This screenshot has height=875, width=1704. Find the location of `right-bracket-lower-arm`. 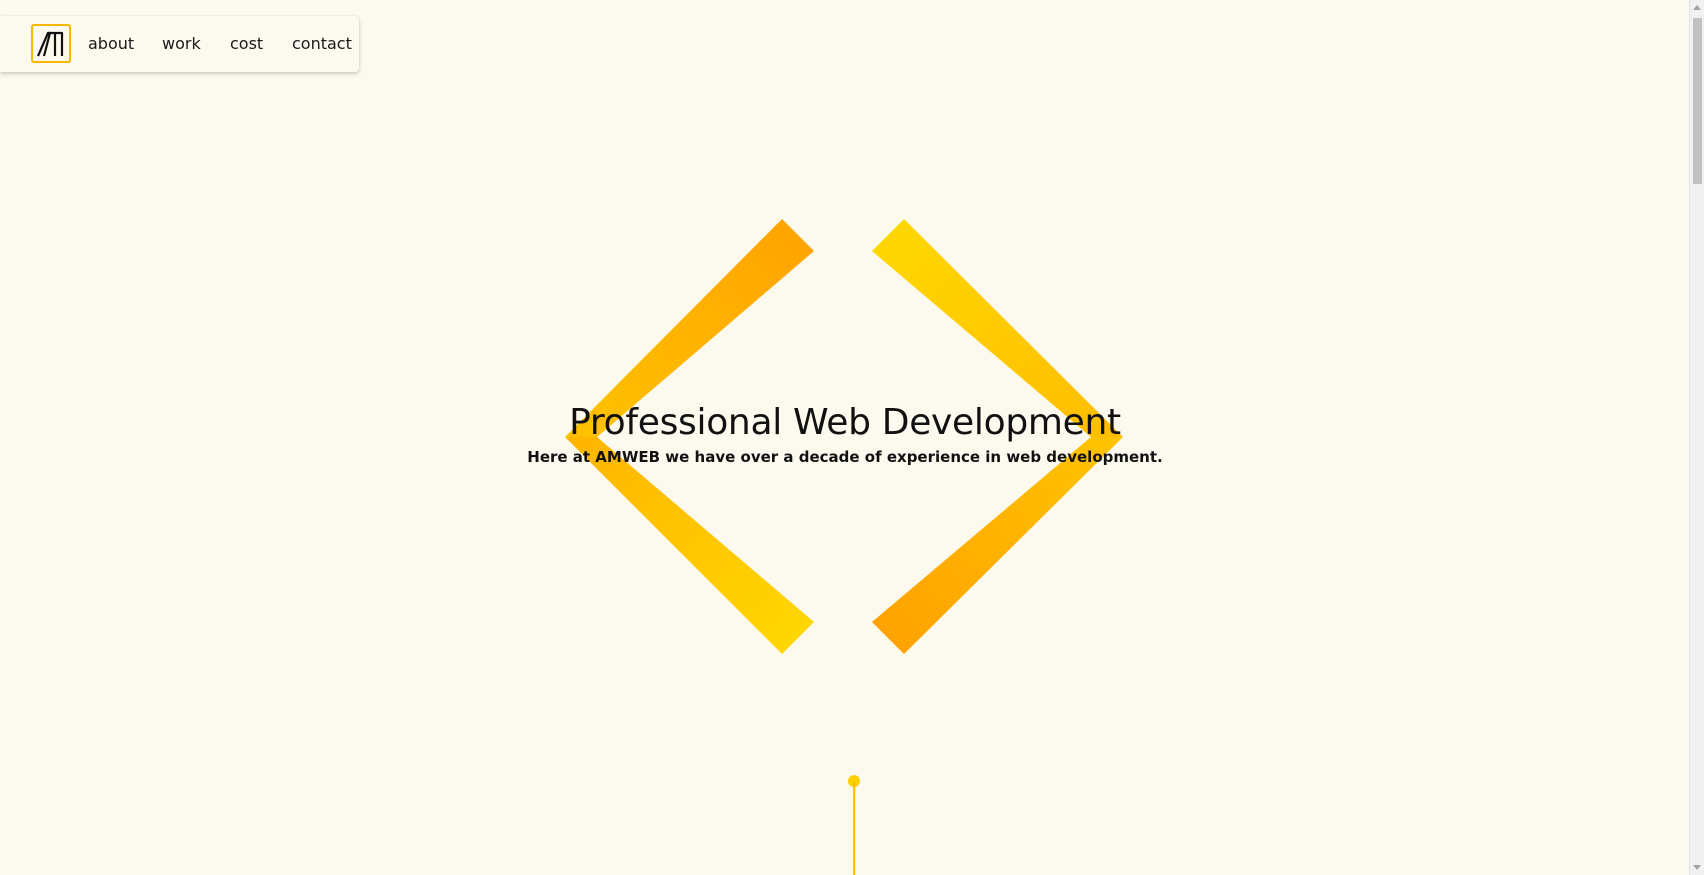

right-bracket-lower-arm is located at coordinates (997, 545).